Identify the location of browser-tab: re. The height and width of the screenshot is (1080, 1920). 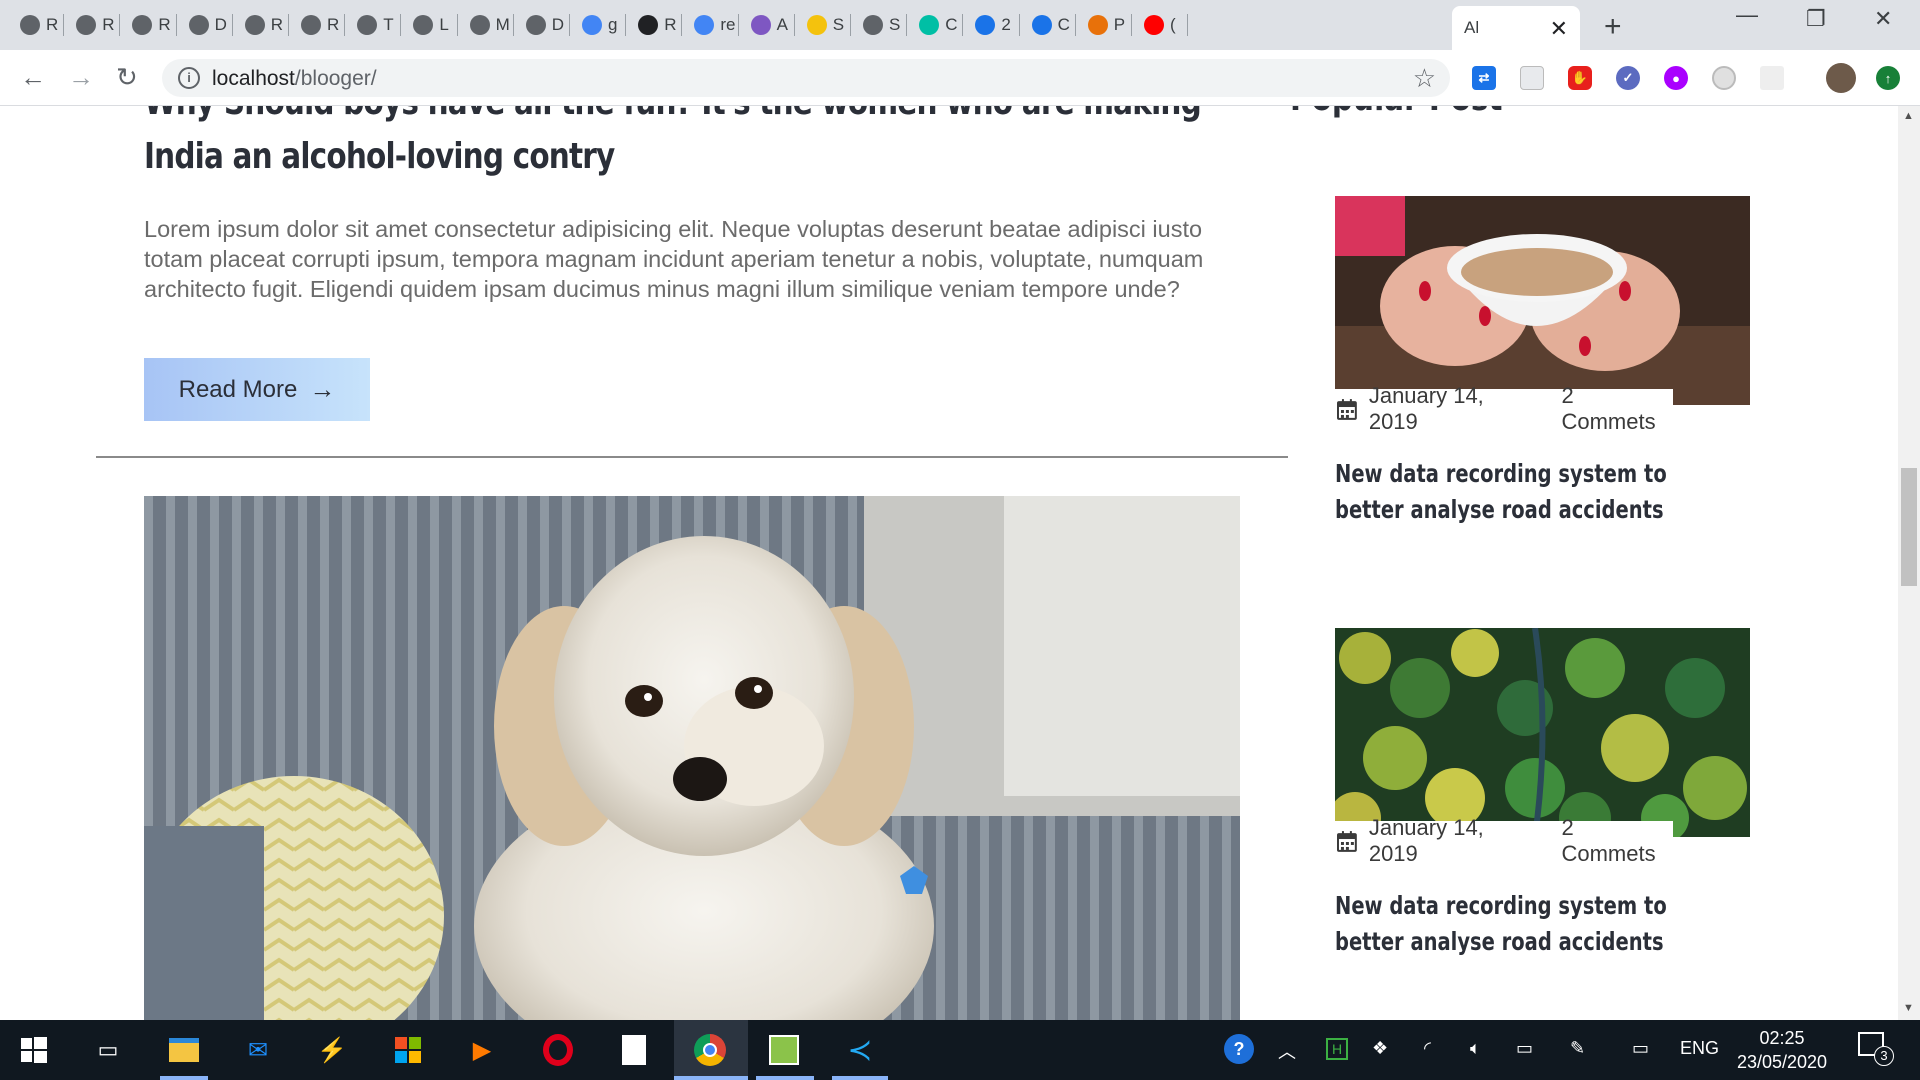
(709, 25).